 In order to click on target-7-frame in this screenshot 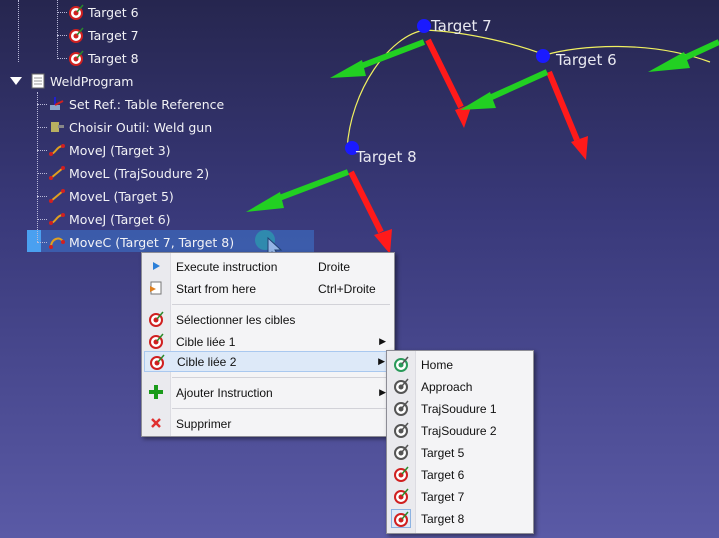, I will do `click(401, 73)`.